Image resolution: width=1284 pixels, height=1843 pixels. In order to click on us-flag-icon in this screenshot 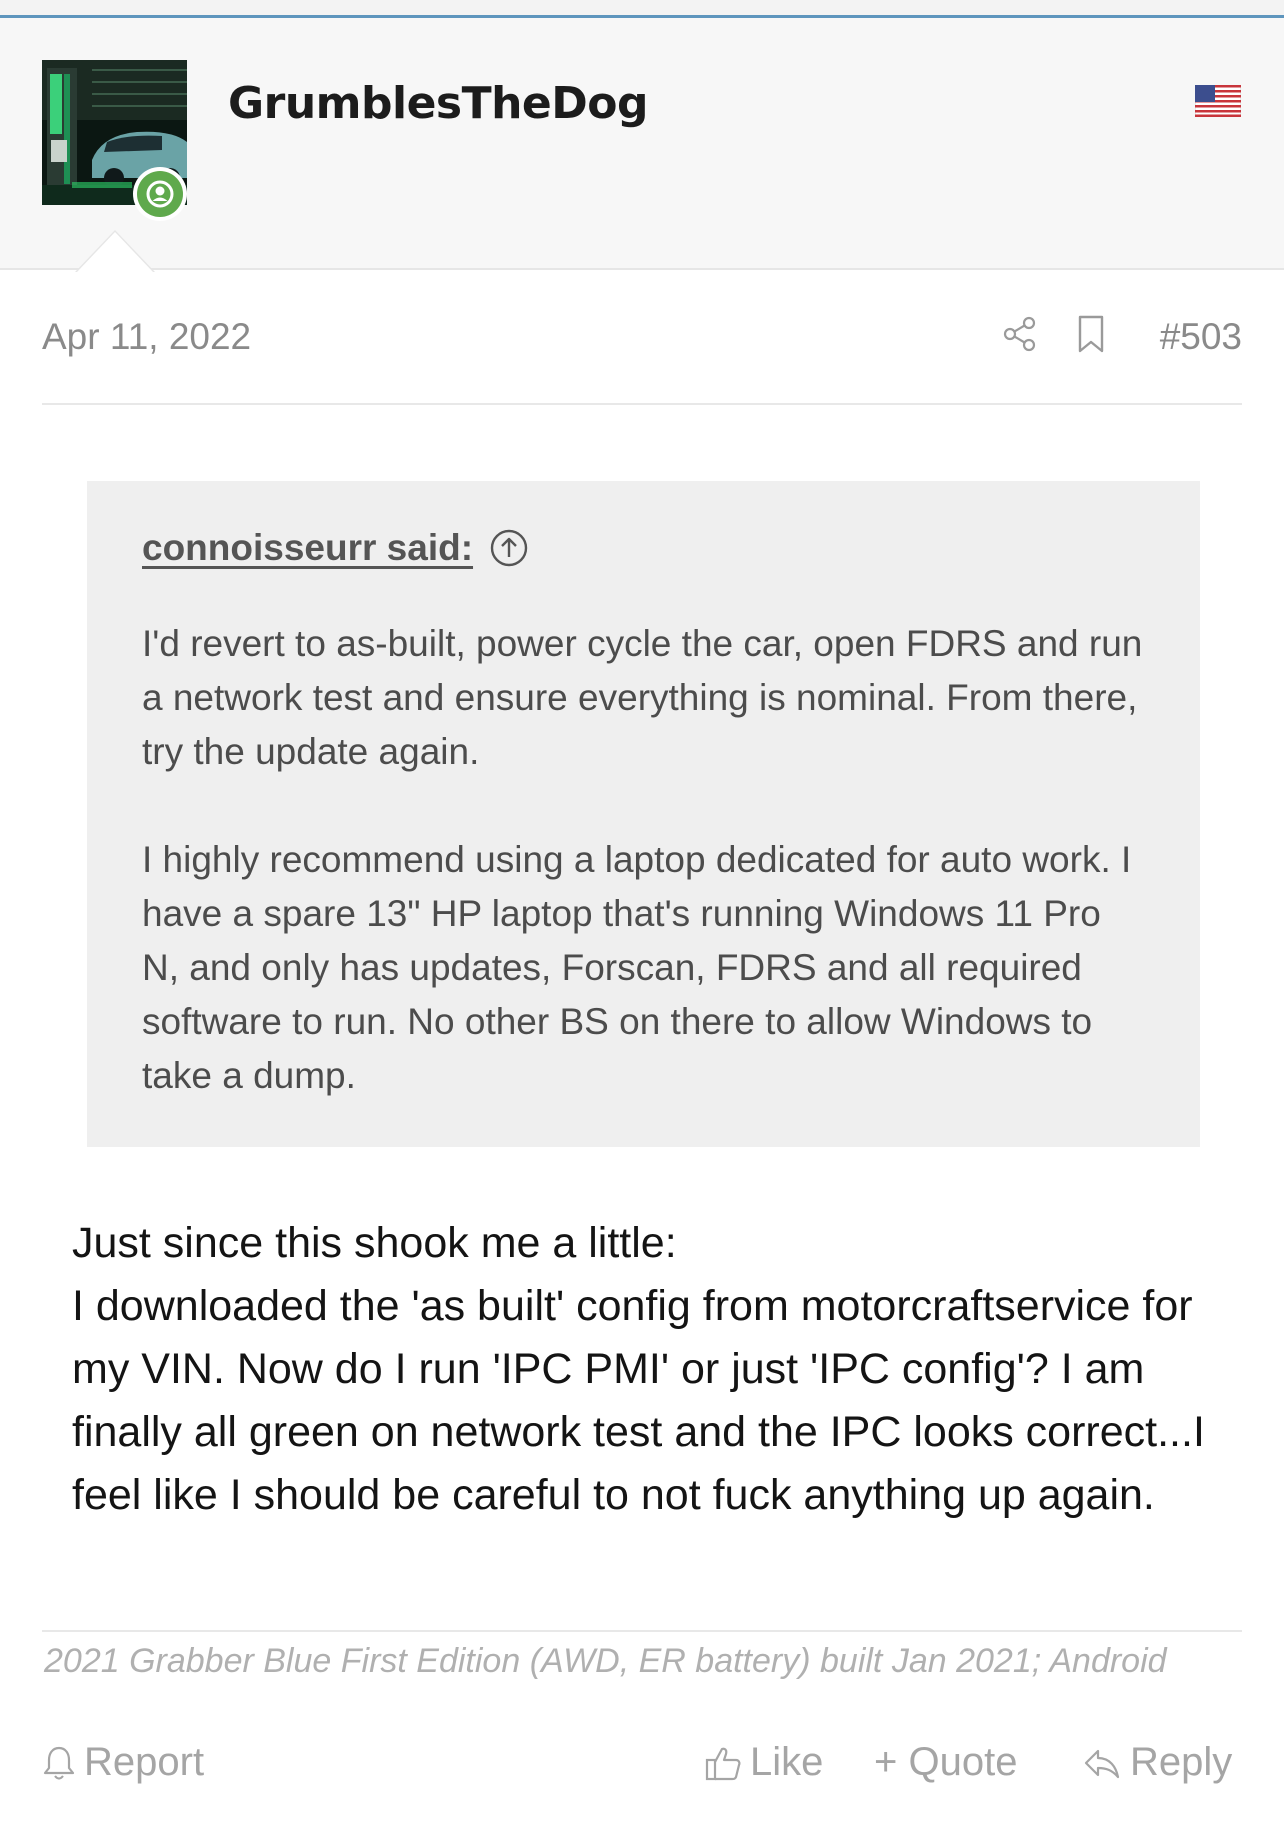, I will do `click(1218, 101)`.